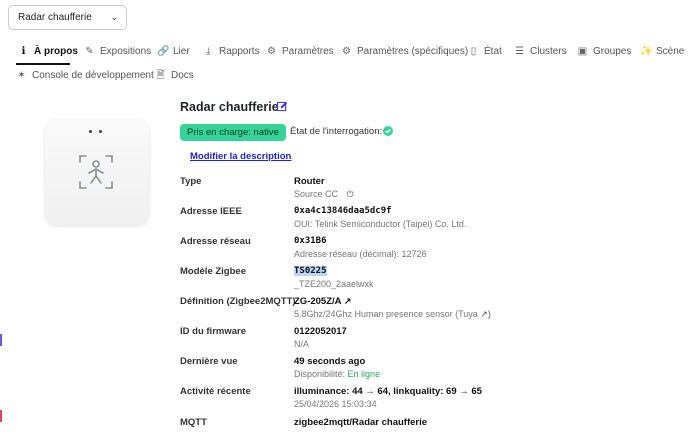 This screenshot has width=690, height=438. Describe the element at coordinates (318, 301) in the screenshot. I see `definition-value: ZG-205Z/A` at that location.